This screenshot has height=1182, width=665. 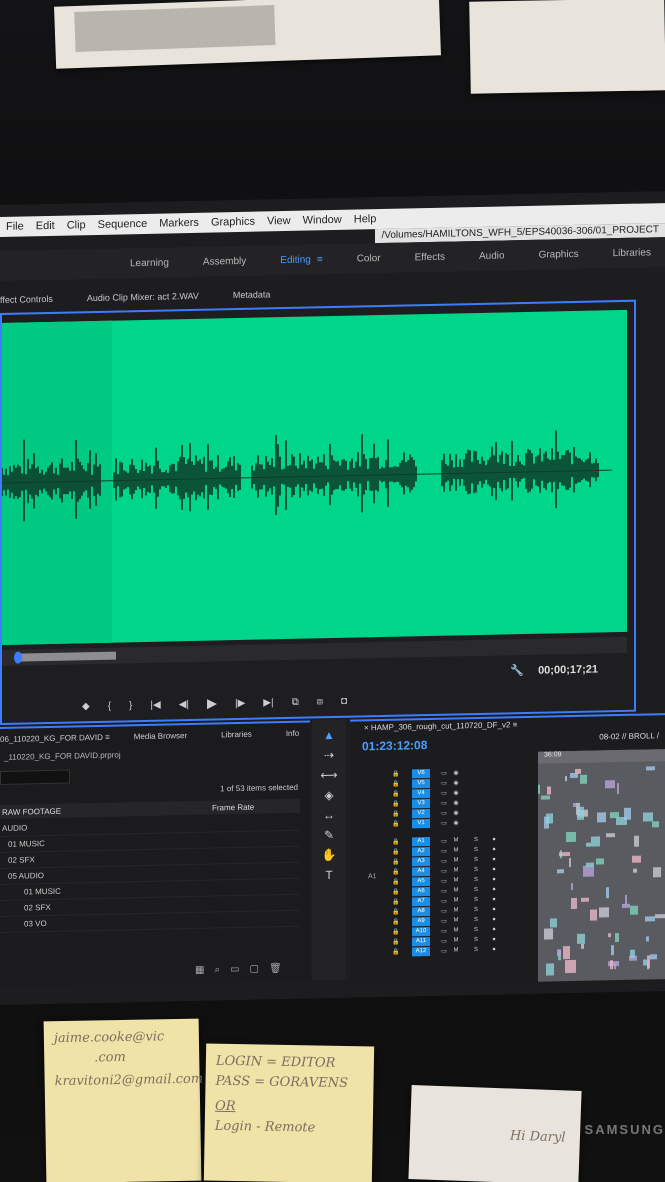 What do you see at coordinates (292, 732) in the screenshot?
I see `tab-info: Info` at bounding box center [292, 732].